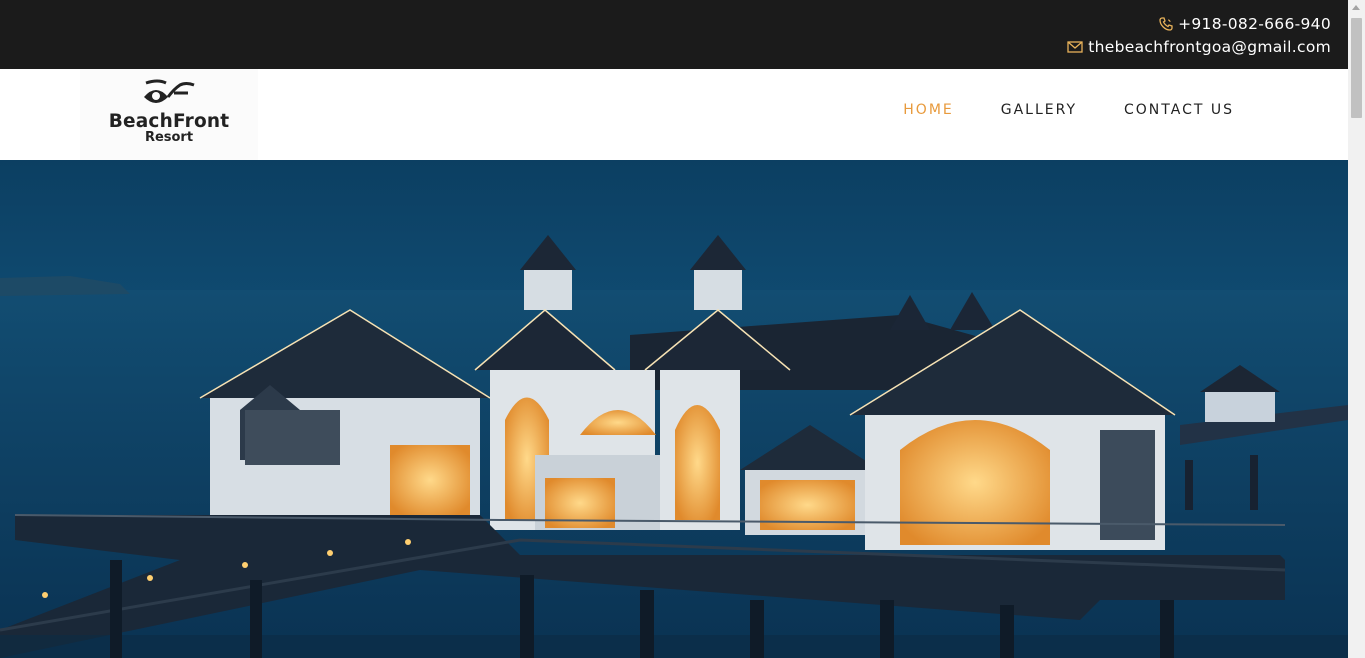 This screenshot has width=1365, height=658. What do you see at coordinates (1039, 110) in the screenshot?
I see `nav-item-gallery: GALLERY` at bounding box center [1039, 110].